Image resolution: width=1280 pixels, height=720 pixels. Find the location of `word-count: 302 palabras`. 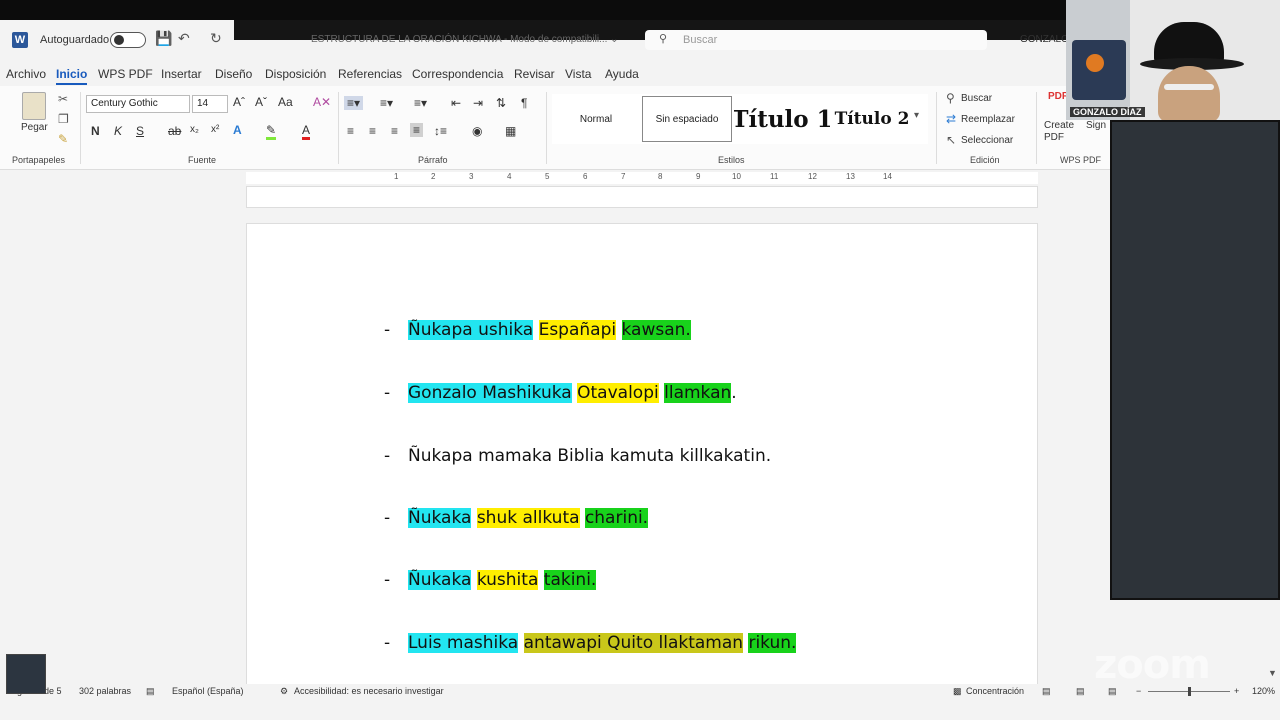

word-count: 302 palabras is located at coordinates (105, 691).